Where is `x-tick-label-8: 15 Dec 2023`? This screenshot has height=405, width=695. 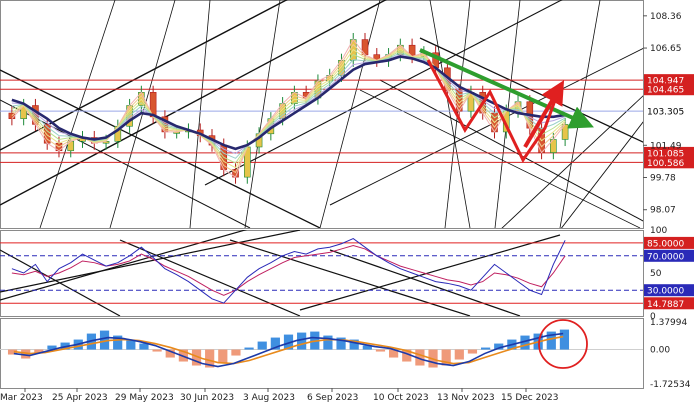 x-tick-label-8: 15 Dec 2023 is located at coordinates (530, 398).